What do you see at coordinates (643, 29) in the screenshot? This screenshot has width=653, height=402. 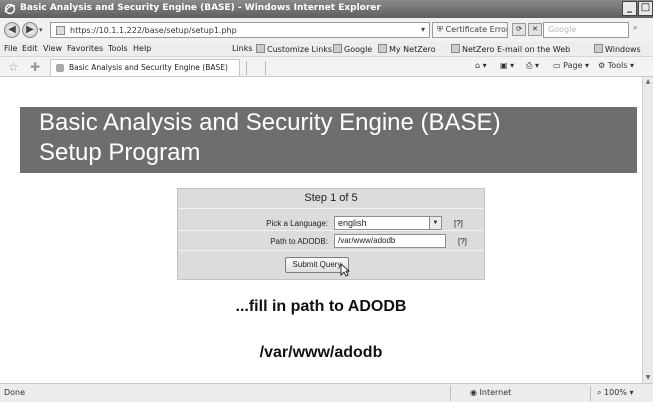 I see `search-icon: ⌕` at bounding box center [643, 29].